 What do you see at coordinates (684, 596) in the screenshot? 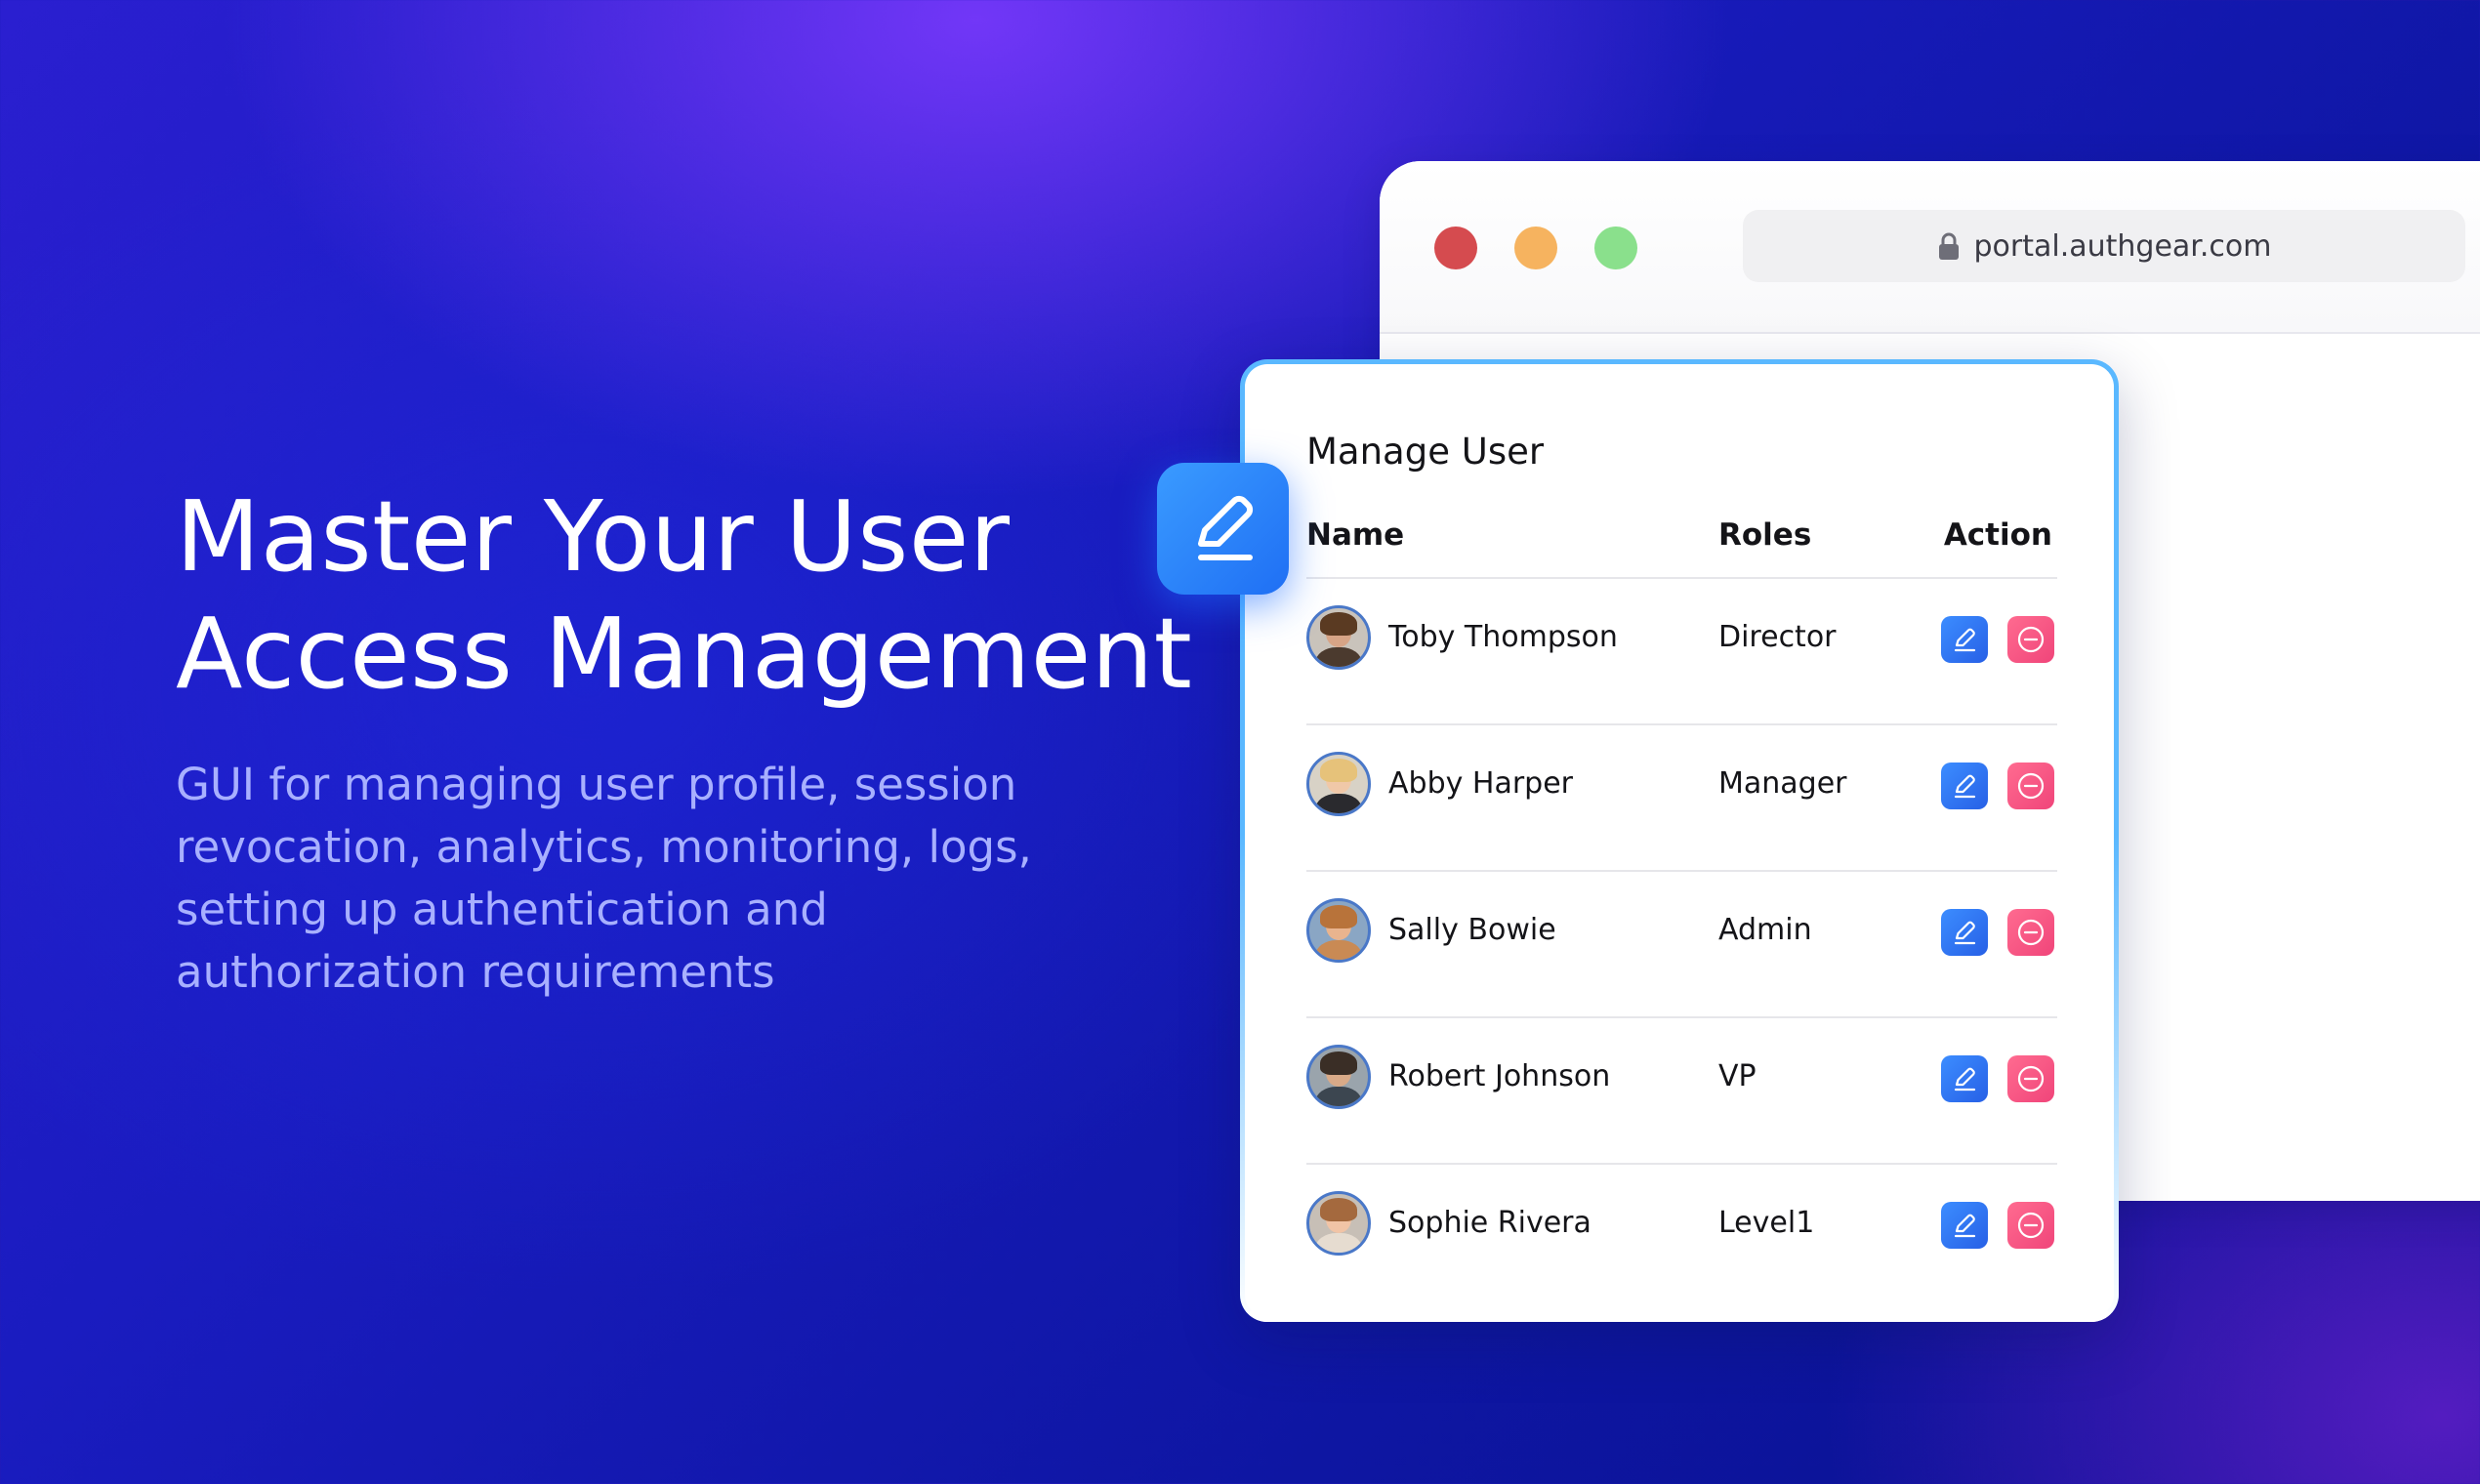
I see `hero-title: Master Your User Access Management` at bounding box center [684, 596].